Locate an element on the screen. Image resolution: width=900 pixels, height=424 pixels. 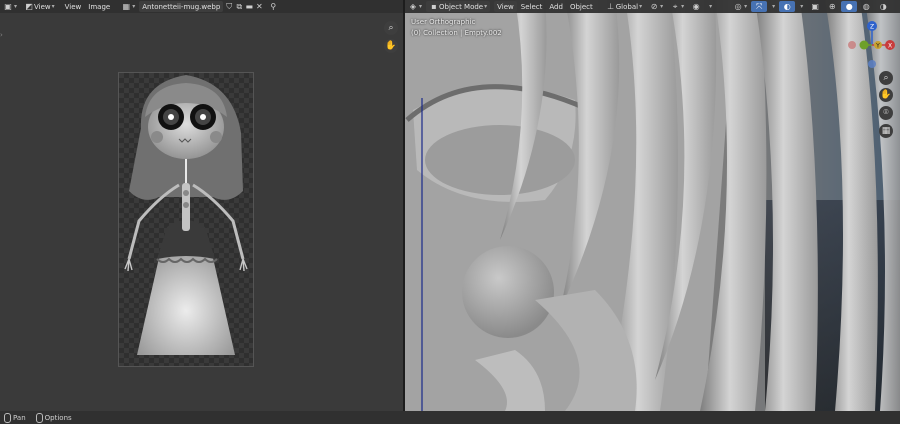
status-options: Options is located at coordinates (53, 417).